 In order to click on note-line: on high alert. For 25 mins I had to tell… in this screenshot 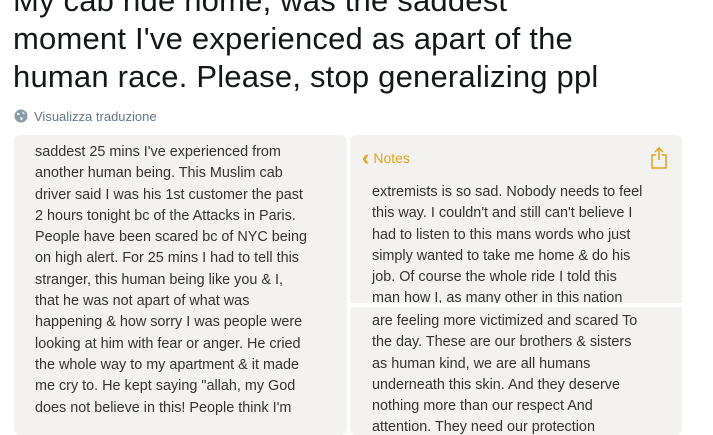, I will do `click(167, 258)`.